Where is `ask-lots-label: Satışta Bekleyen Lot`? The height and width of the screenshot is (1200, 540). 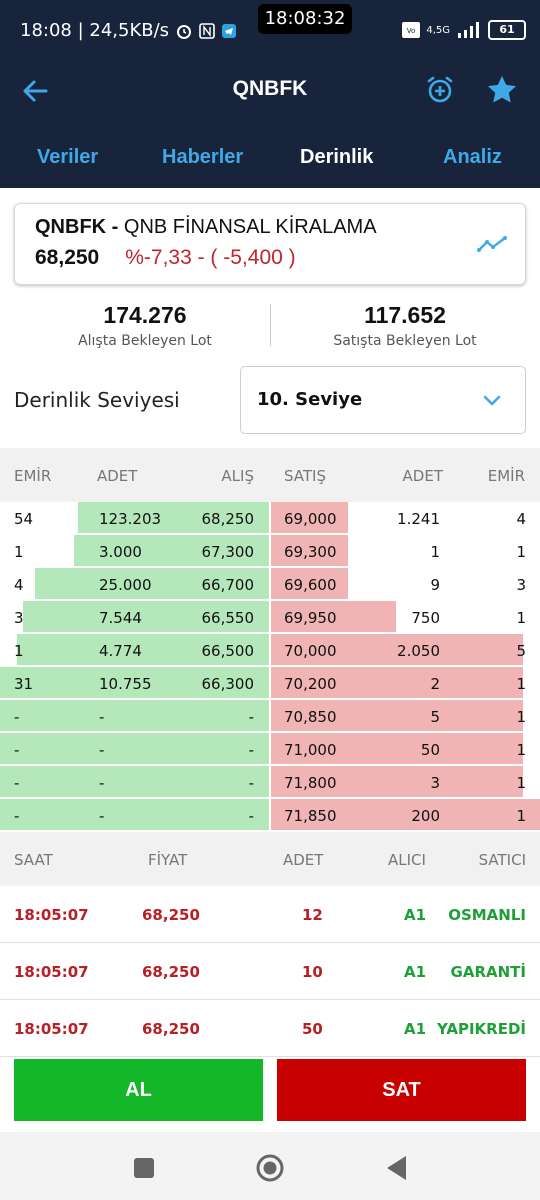
ask-lots-label: Satışta Bekleyen Lot is located at coordinates (405, 341).